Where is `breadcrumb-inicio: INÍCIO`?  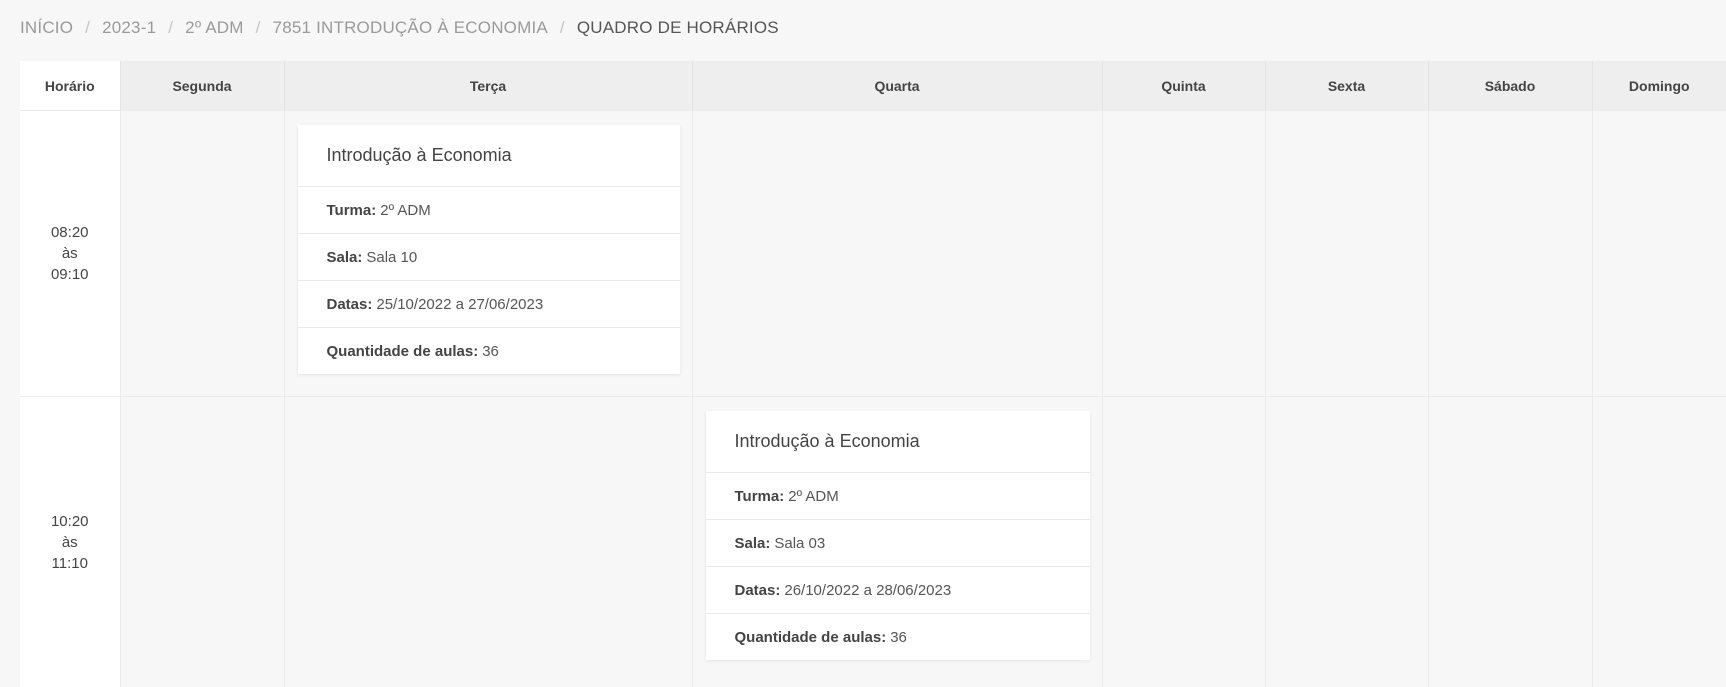 breadcrumb-inicio: INÍCIO is located at coordinates (46, 28).